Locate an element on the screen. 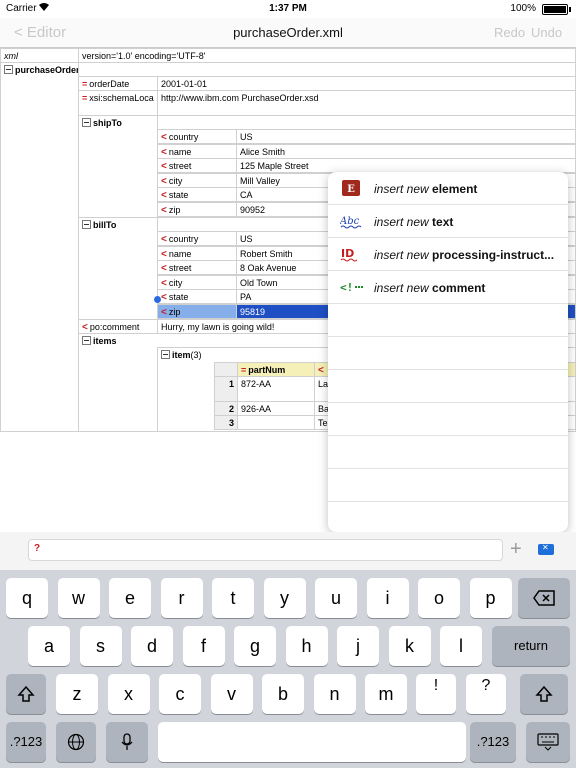  space-key is located at coordinates (312, 742).